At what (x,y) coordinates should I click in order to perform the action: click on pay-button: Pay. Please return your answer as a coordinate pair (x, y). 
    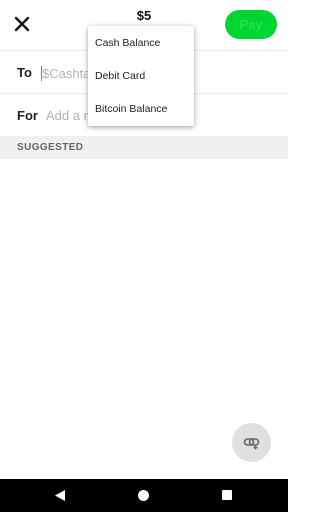
    Looking at the image, I should click on (251, 24).